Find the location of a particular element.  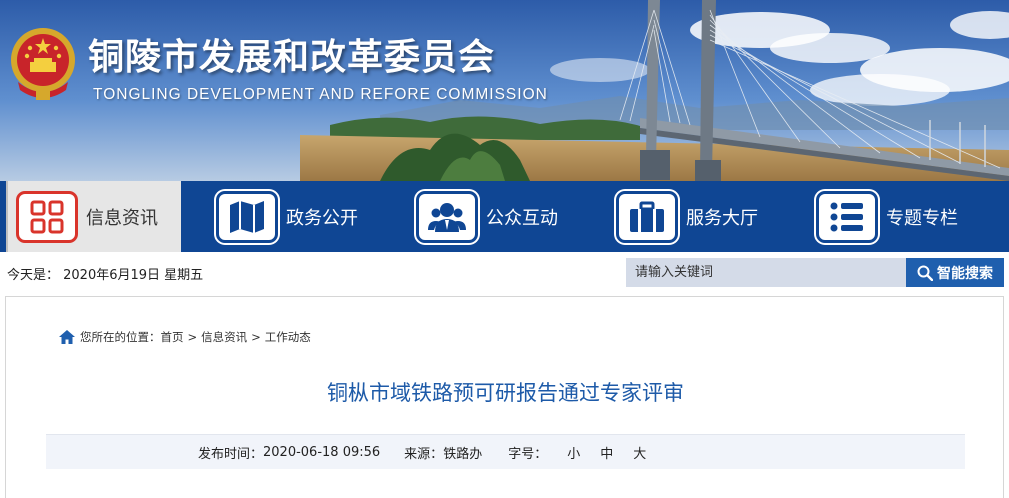

nav-label: 服务大厅 is located at coordinates (722, 218).